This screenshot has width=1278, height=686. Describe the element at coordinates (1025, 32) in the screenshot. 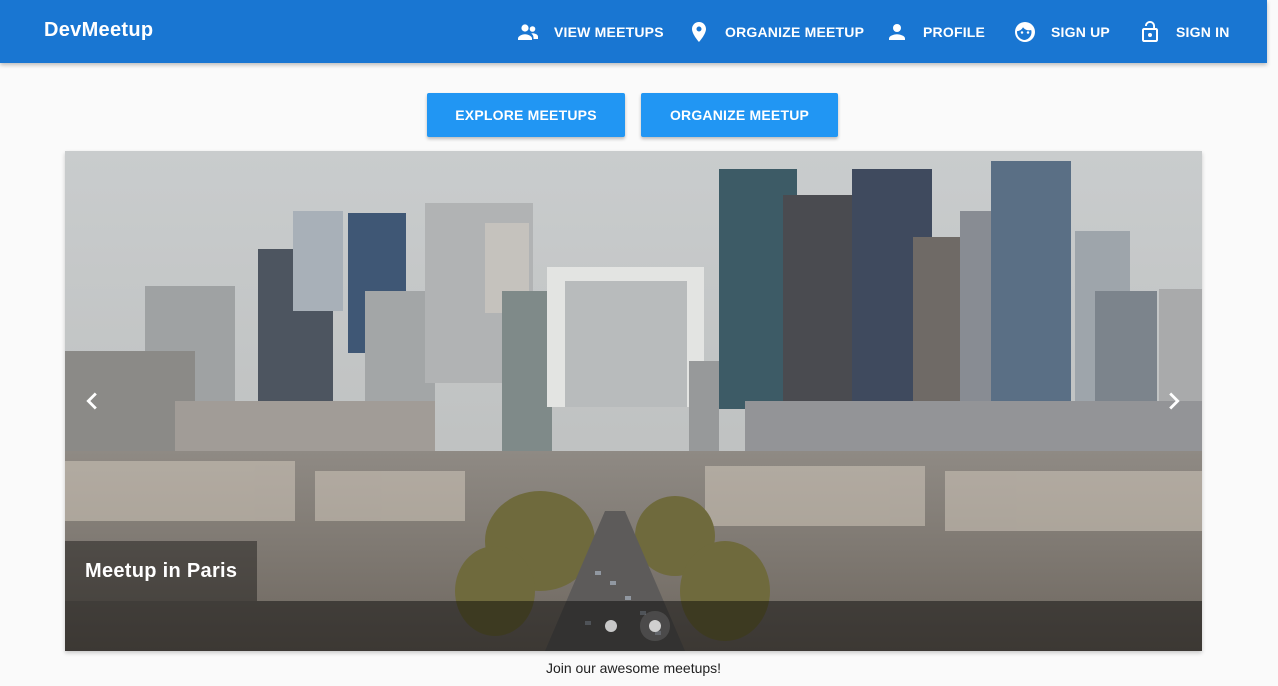

I see `face-icon` at that location.